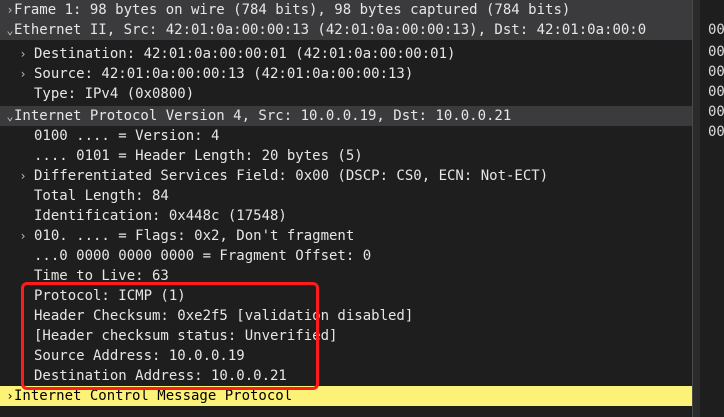 Image resolution: width=724 pixels, height=417 pixels. I want to click on tree-row-ip-ttl: Time to Live: 63, so click(346, 276).